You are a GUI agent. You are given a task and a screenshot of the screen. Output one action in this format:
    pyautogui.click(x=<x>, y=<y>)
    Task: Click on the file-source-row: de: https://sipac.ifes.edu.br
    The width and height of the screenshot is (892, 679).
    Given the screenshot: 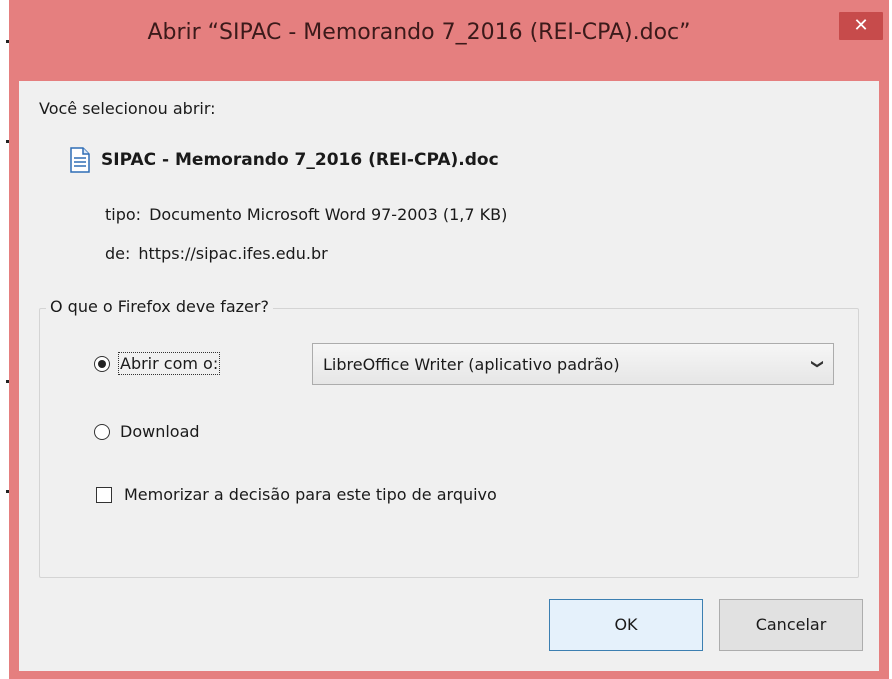 What is the action you would take?
    pyautogui.click(x=216, y=253)
    